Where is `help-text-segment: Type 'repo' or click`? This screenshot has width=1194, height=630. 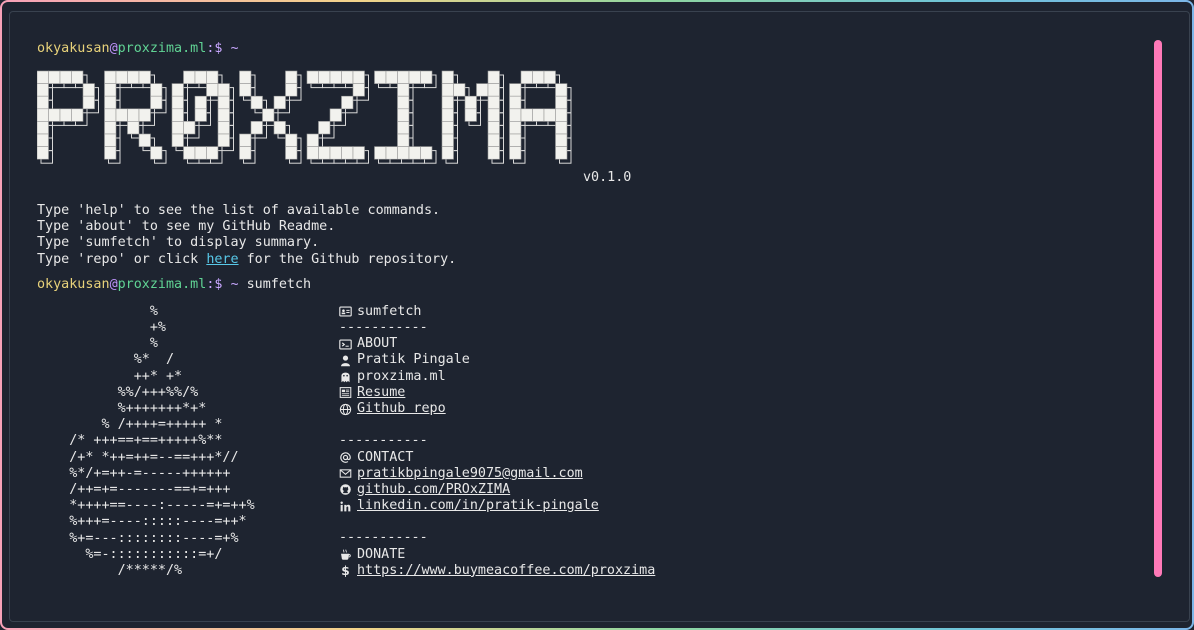 help-text-segment: Type 'repo' or click is located at coordinates (122, 259).